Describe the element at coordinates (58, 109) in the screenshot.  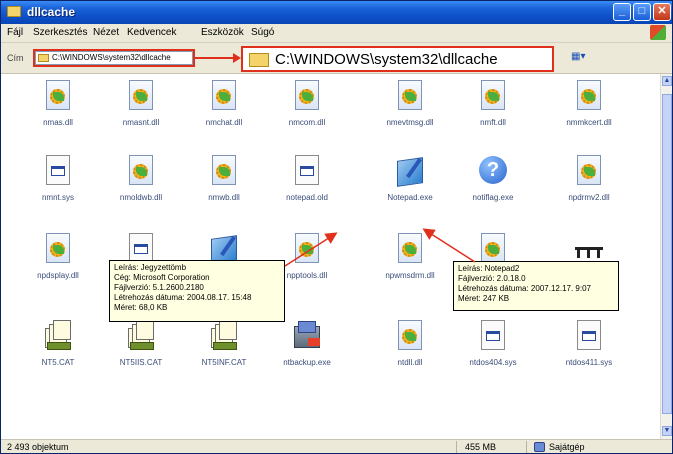
I see `file-item: nmas.dll` at that location.